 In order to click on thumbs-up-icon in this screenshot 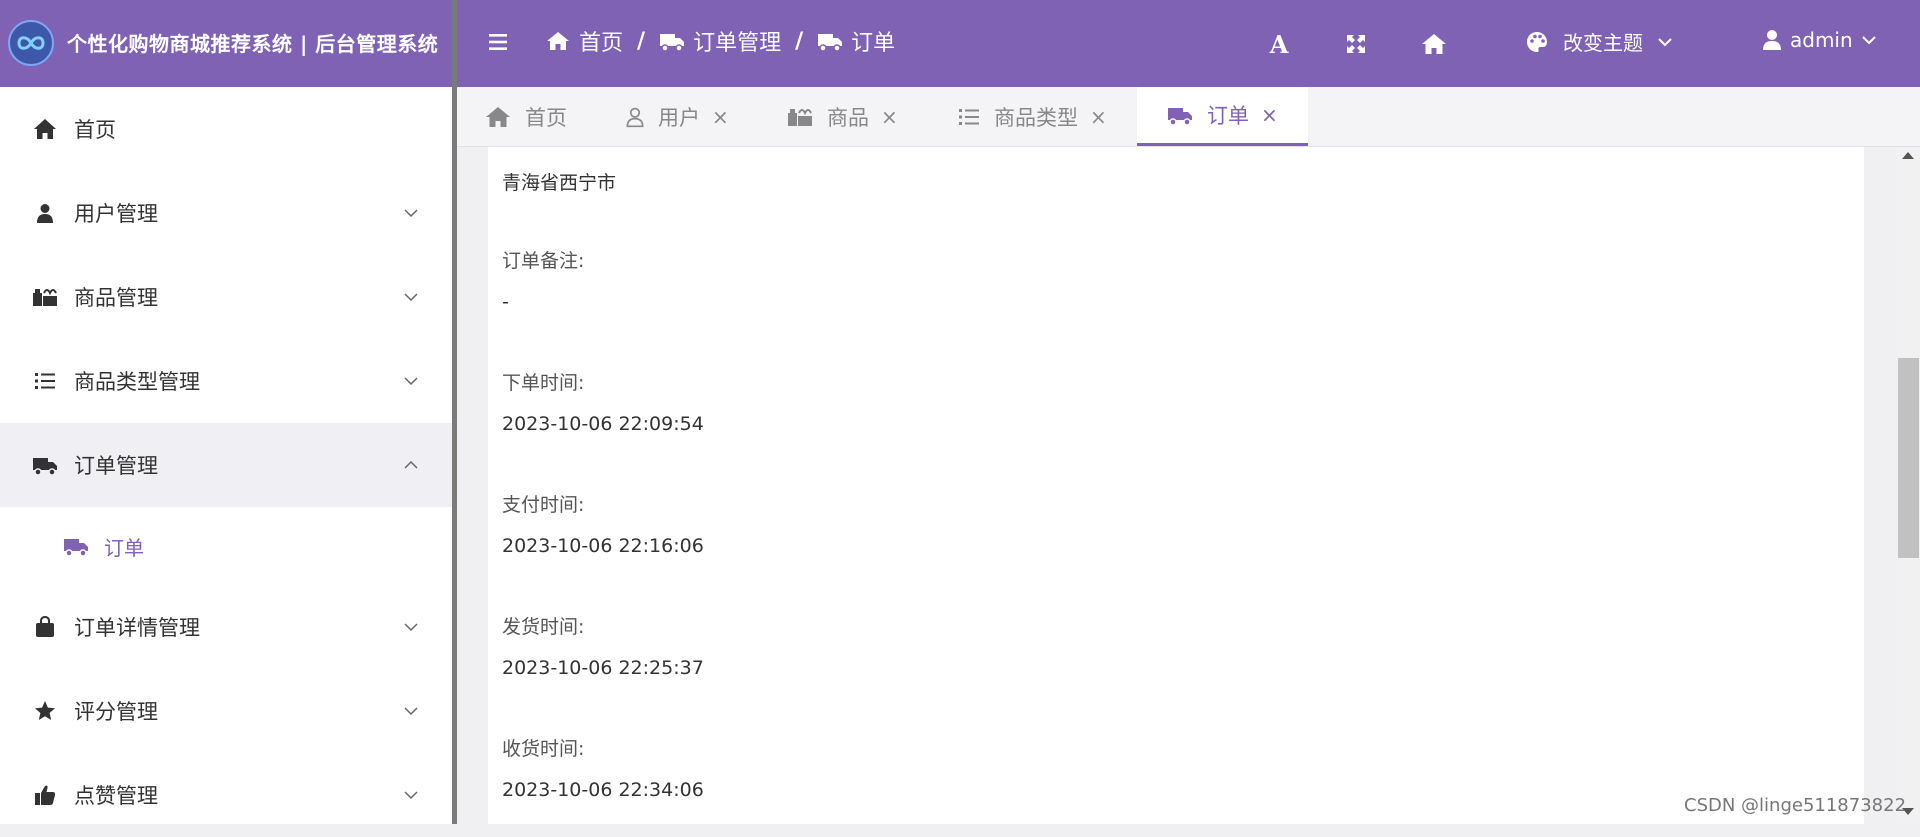, I will do `click(45, 795)`.